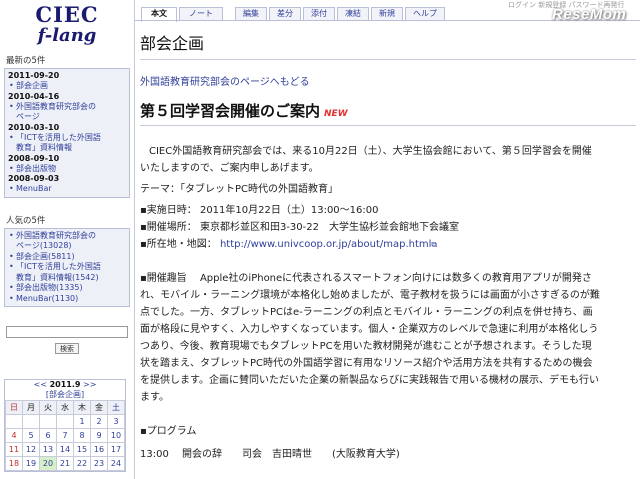 The image size is (640, 479). What do you see at coordinates (48, 435) in the screenshot?
I see `calendar-day: 6` at bounding box center [48, 435].